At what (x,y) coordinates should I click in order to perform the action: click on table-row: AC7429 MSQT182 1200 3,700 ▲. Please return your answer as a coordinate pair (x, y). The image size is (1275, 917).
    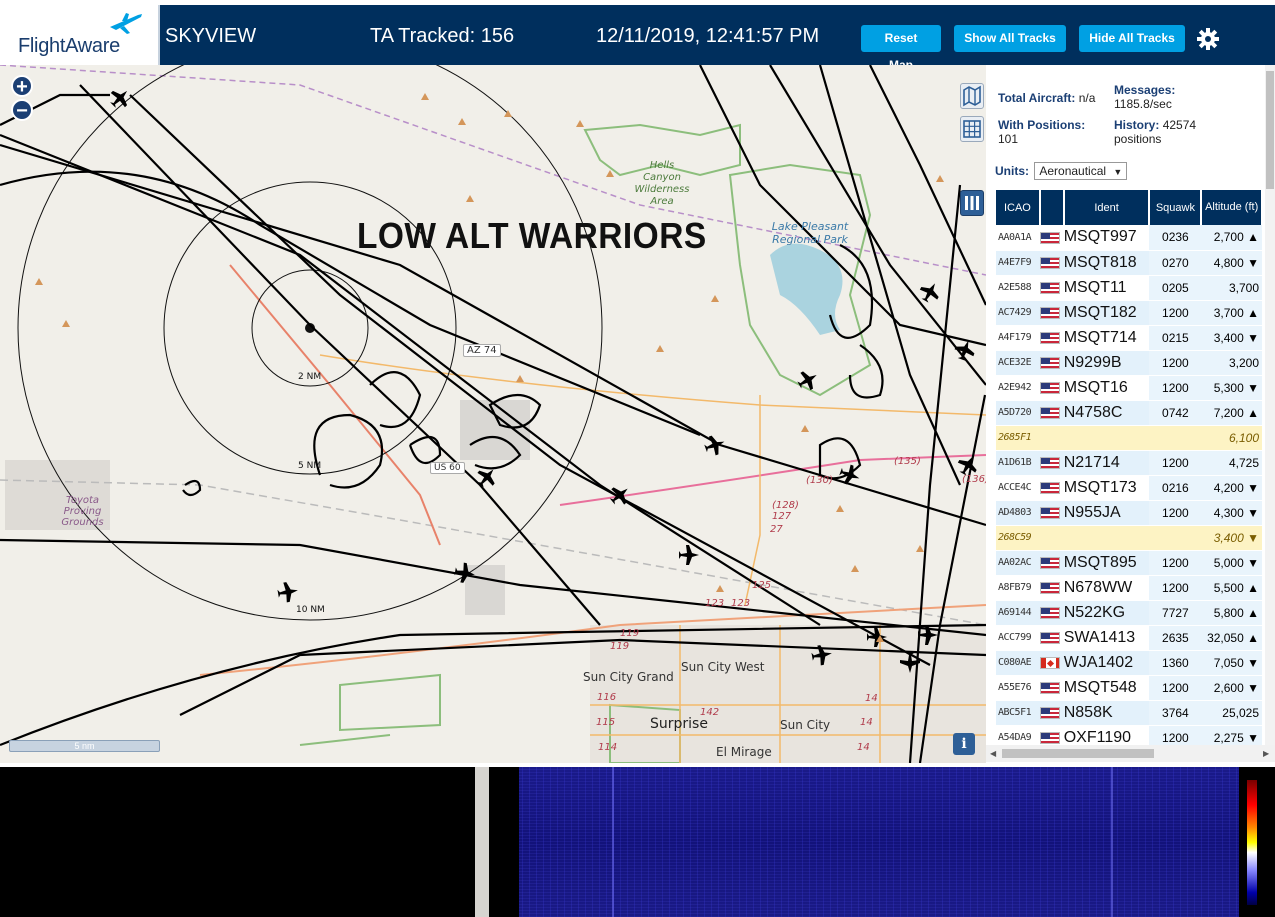
    Looking at the image, I should click on (1129, 313).